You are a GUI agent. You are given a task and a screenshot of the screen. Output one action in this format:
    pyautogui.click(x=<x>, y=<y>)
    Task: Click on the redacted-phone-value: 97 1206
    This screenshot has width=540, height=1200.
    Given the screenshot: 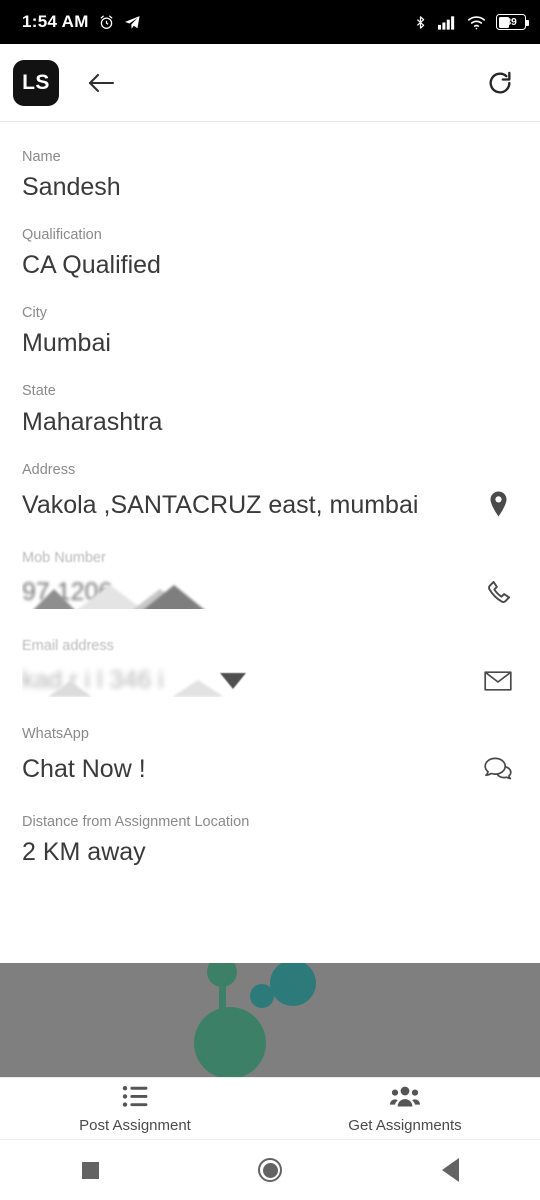 What is the action you would take?
    pyautogui.click(x=246, y=593)
    